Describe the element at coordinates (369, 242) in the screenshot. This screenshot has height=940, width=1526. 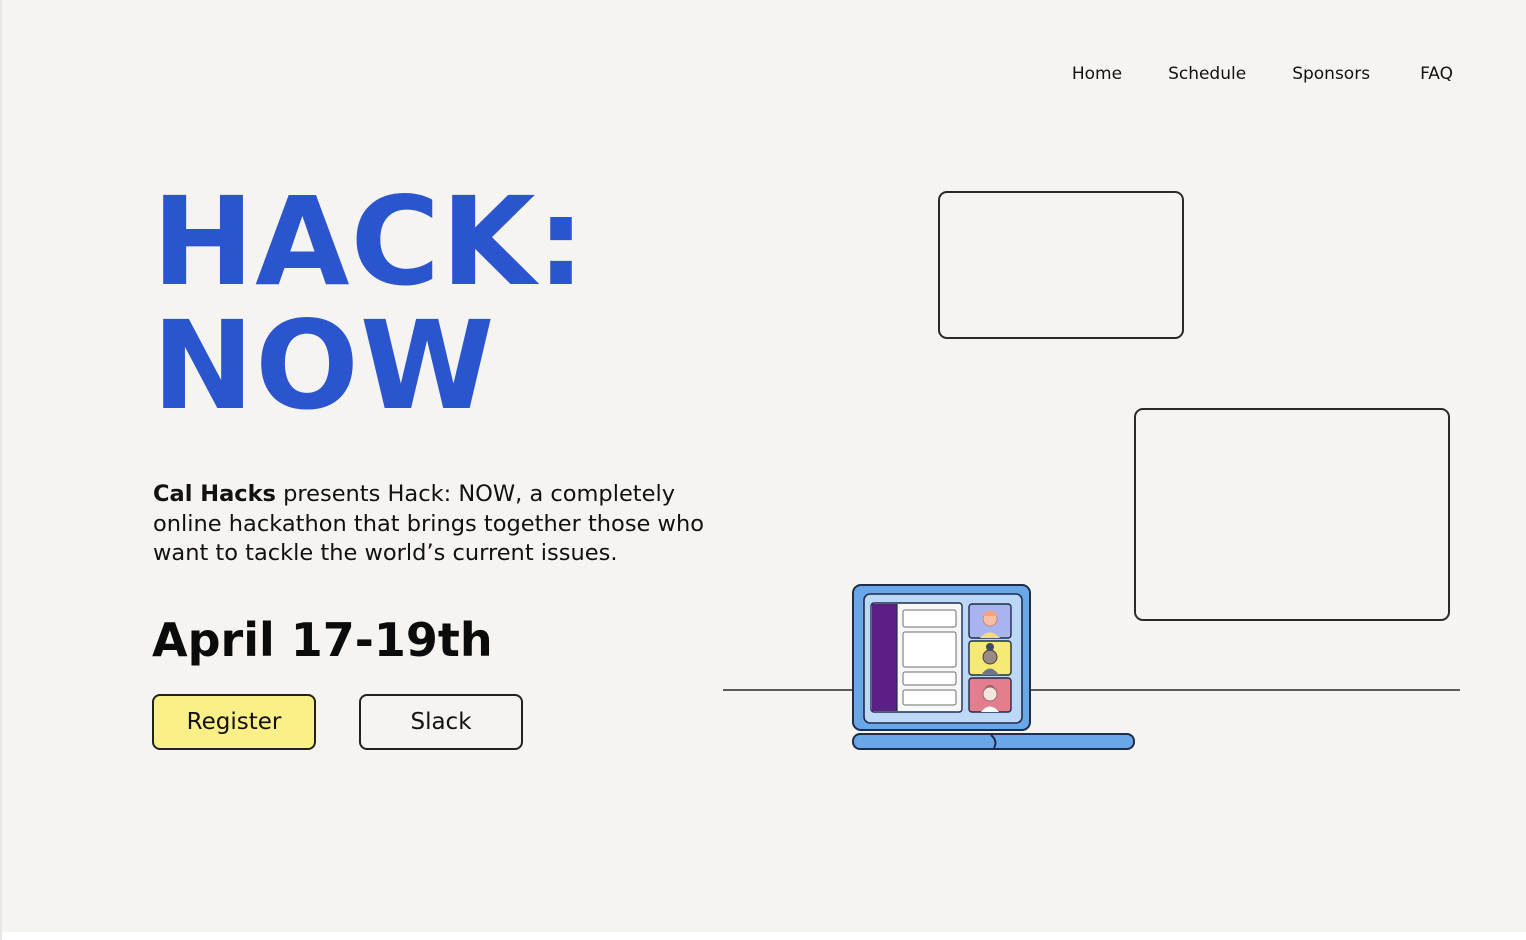
I see `hero-title-line-1: HACK:` at that location.